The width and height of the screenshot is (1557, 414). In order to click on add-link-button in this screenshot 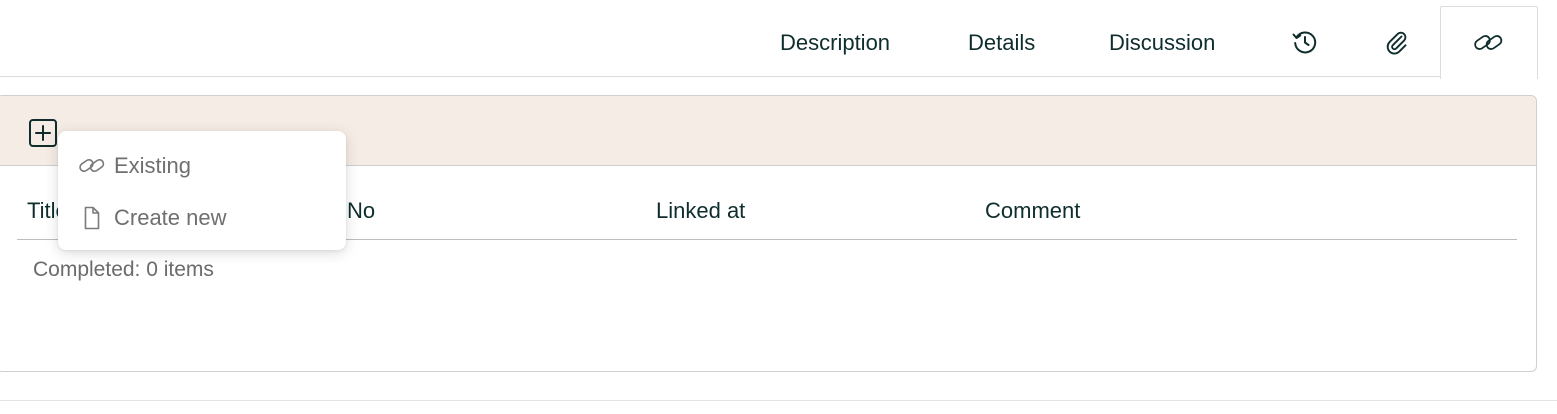, I will do `click(43, 133)`.